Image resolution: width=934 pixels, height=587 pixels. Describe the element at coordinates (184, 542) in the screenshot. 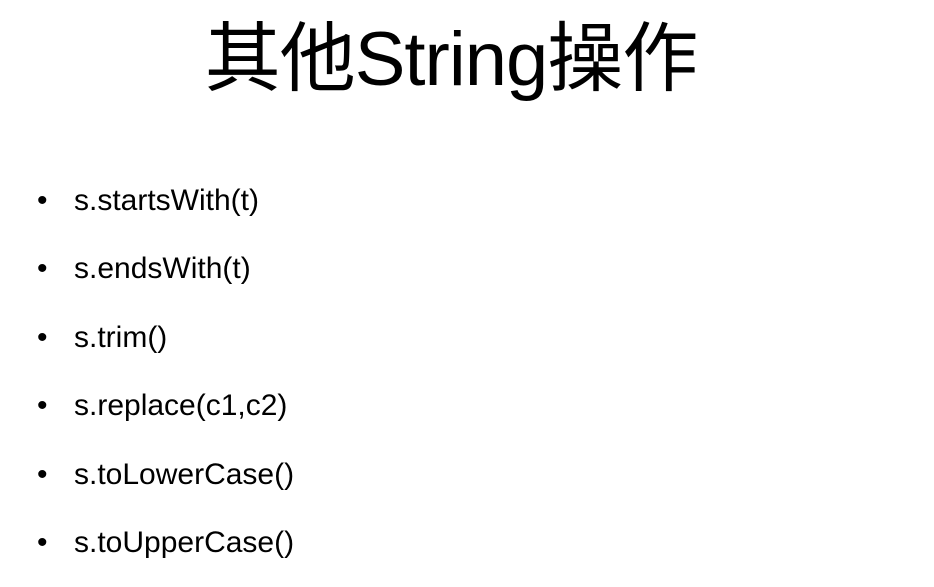

I see `list-item-text: s.toUpperCase()` at that location.